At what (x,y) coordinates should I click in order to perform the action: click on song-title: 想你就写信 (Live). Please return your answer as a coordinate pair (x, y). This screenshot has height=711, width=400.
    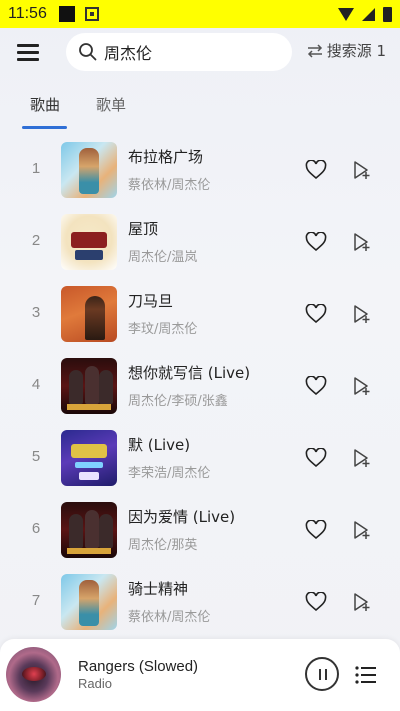
    Looking at the image, I should click on (189, 373).